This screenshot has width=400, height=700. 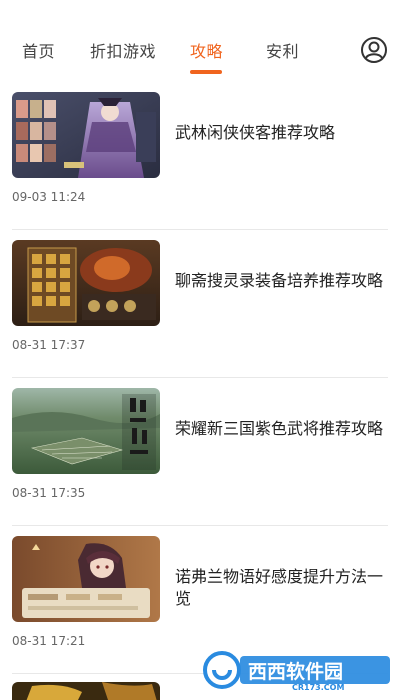 I want to click on article-thumbnail-partial, so click(x=86, y=691).